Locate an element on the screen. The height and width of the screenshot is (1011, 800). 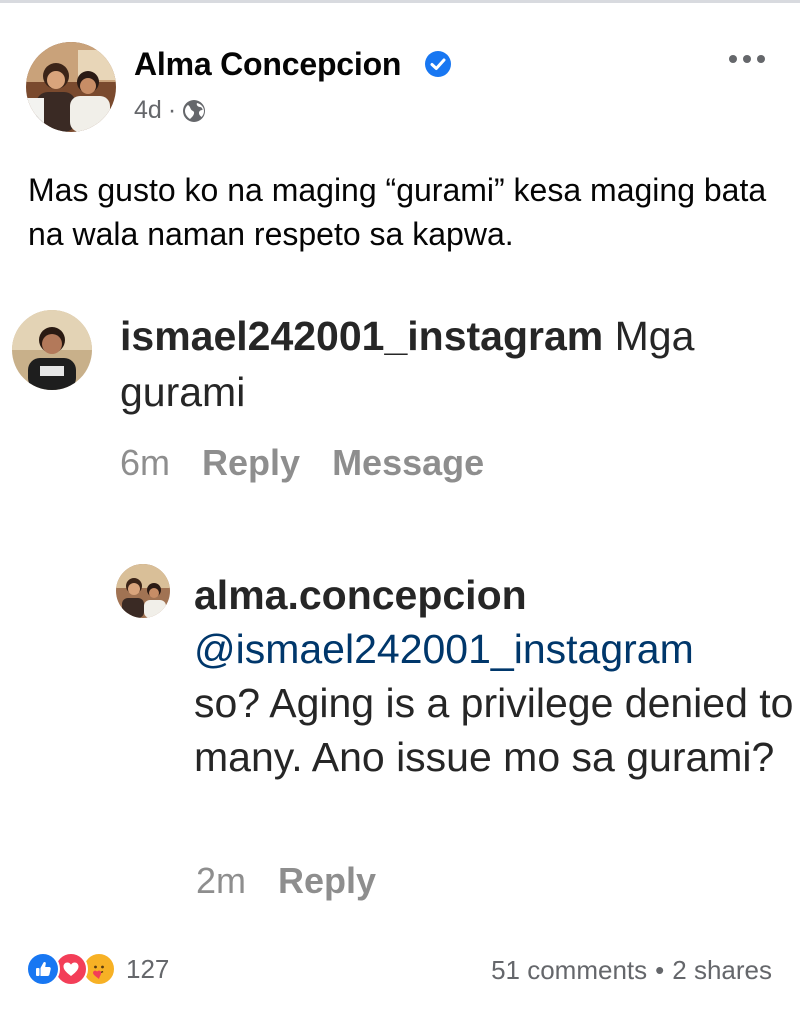
reply-time: 2m is located at coordinates (221, 880).